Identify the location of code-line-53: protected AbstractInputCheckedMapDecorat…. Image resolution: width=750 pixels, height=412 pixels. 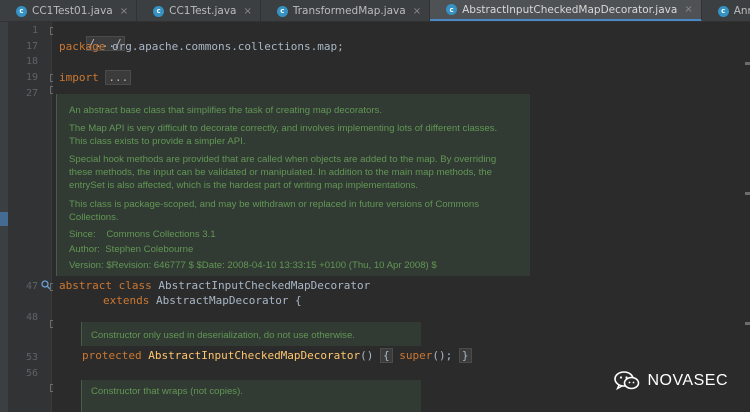
(277, 355).